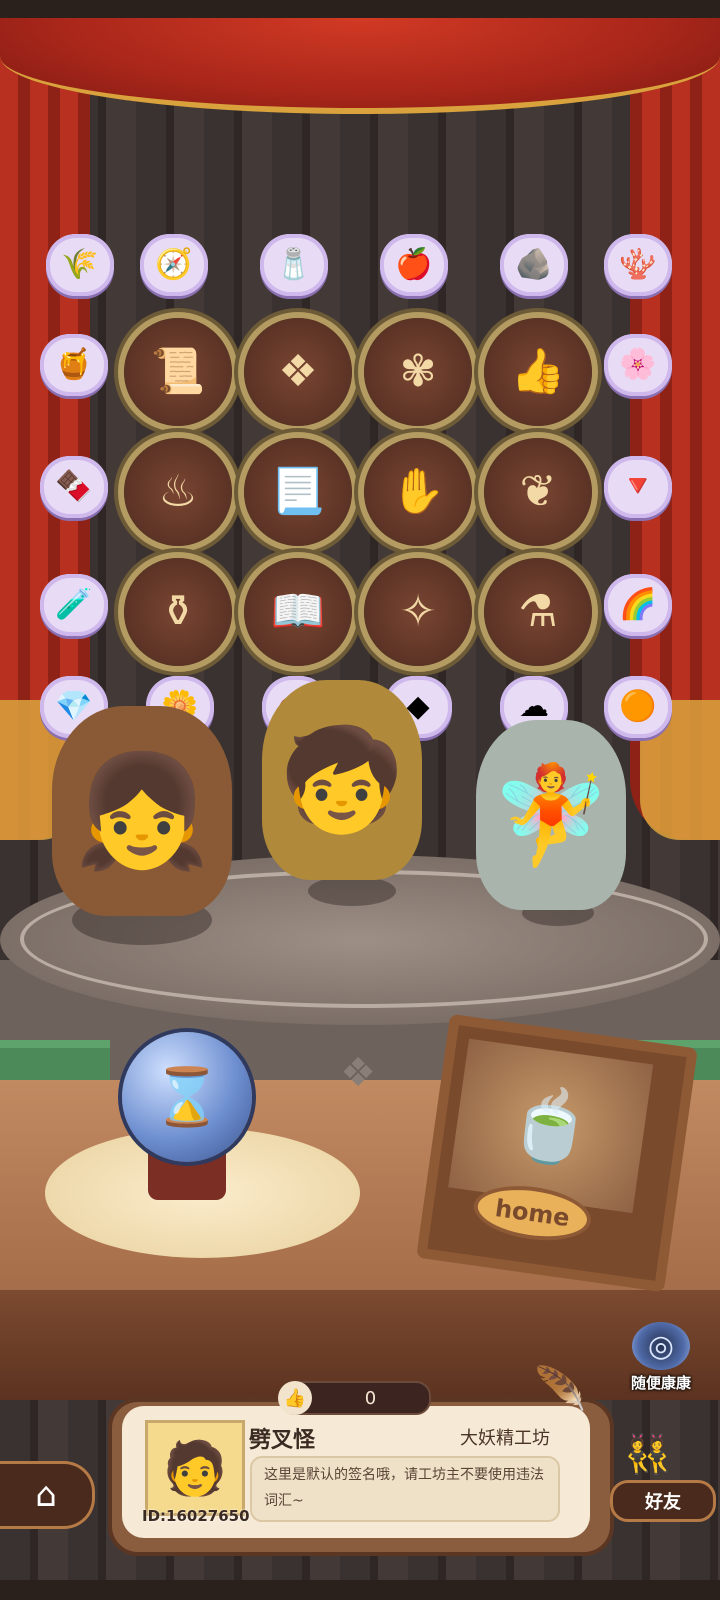 The width and height of the screenshot is (720, 1600). I want to click on hourglass-orb-button: ⌛, so click(187, 1097).